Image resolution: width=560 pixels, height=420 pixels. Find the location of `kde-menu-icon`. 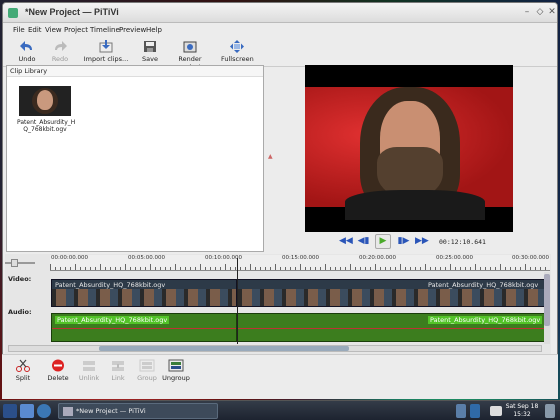

kde-menu-icon is located at coordinates (10, 411).